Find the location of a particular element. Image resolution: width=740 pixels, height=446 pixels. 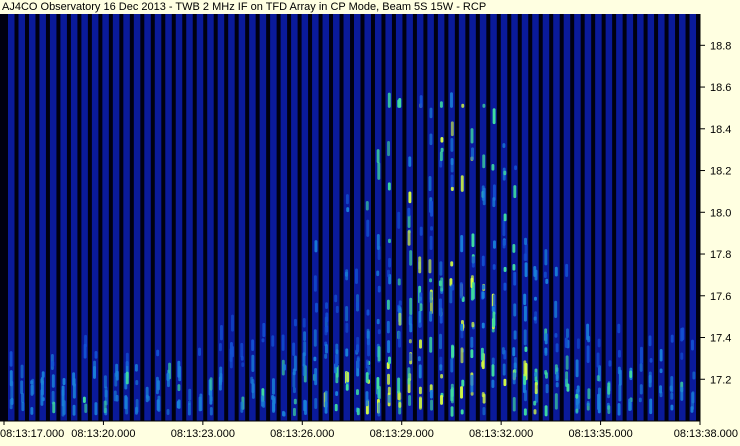

y-tick-label: 17.4 is located at coordinates (720, 339).